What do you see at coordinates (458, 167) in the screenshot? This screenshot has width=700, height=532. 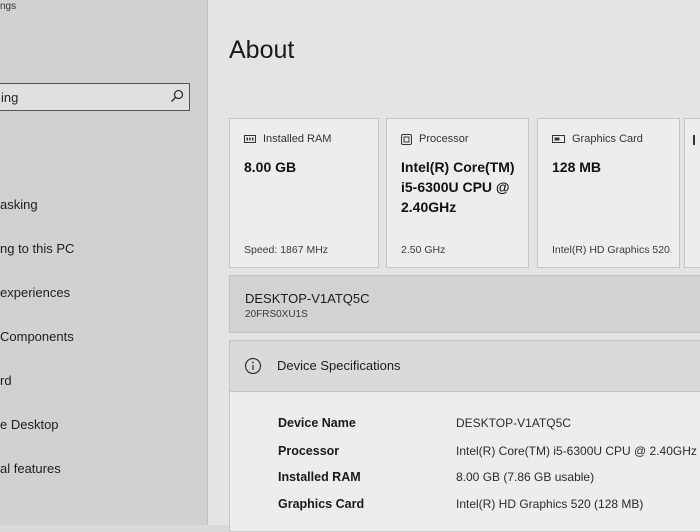 I see `processor-value-line: Intel(R) Core(TM)` at bounding box center [458, 167].